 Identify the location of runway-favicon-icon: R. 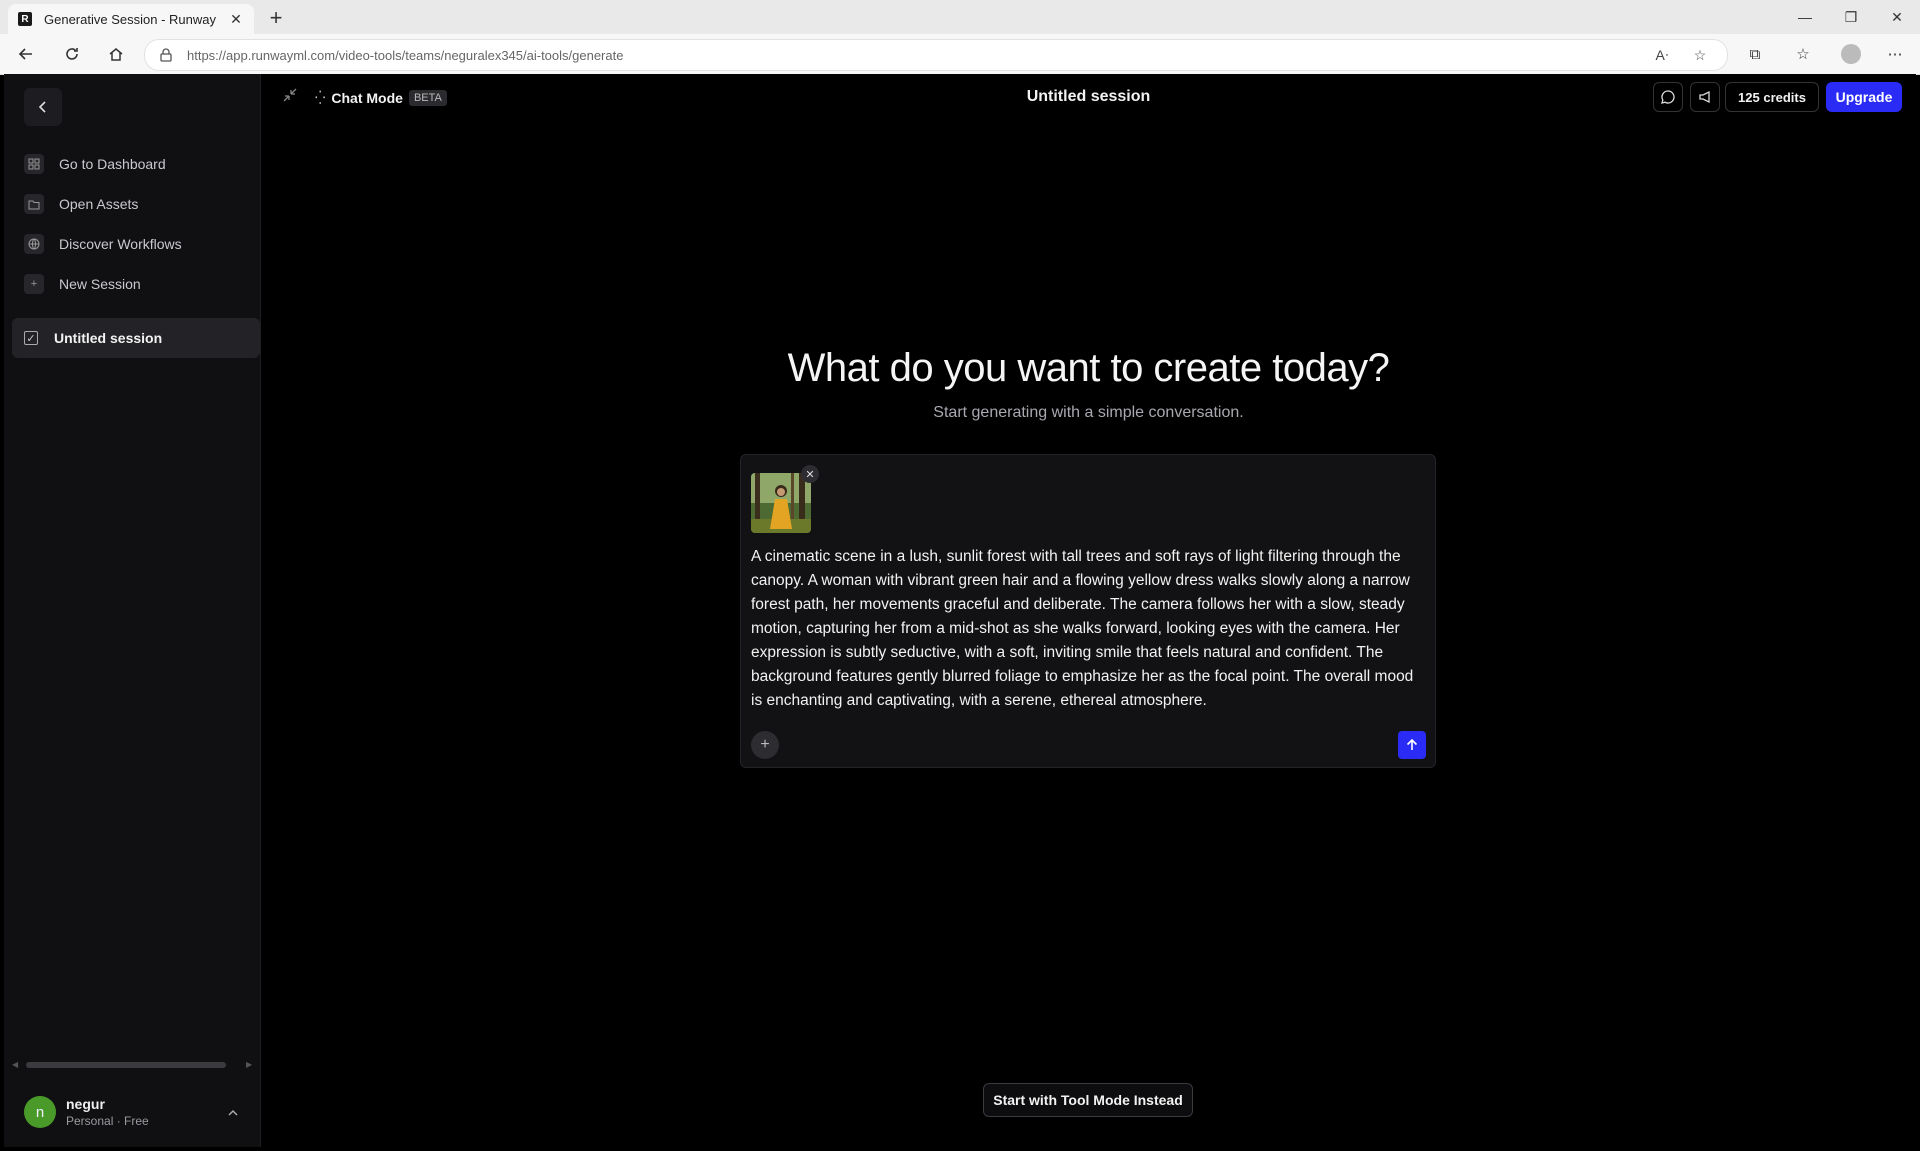
(25, 19).